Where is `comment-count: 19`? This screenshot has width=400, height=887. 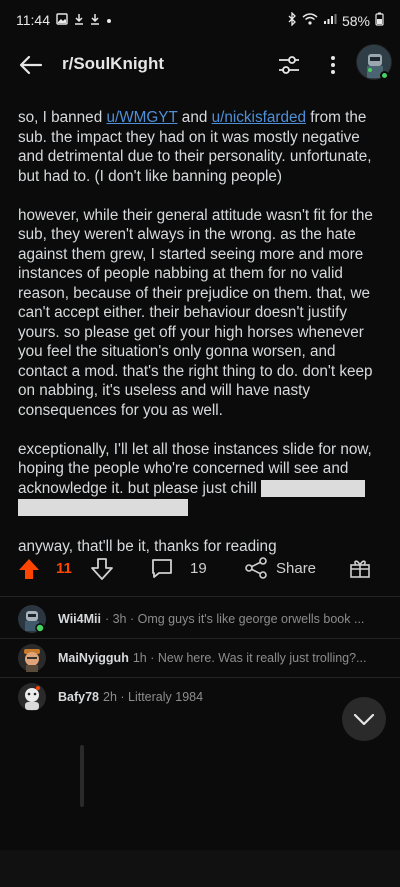
comment-count: 19 is located at coordinates (198, 568).